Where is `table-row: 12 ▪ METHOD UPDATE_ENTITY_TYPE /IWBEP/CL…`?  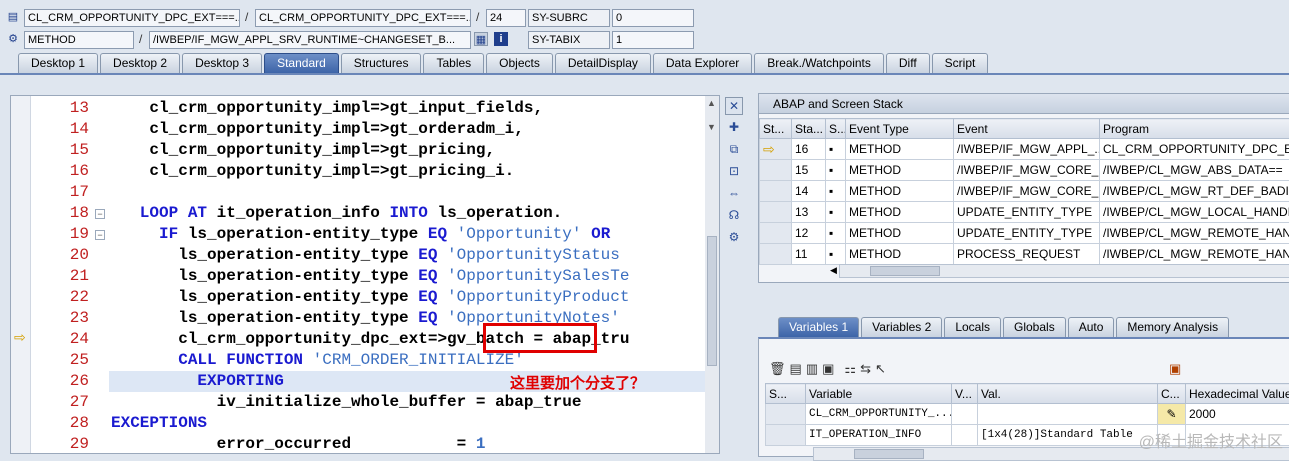 table-row: 12 ▪ METHOD UPDATE_ENTITY_TYPE /IWBEP/CL… is located at coordinates (1024, 233).